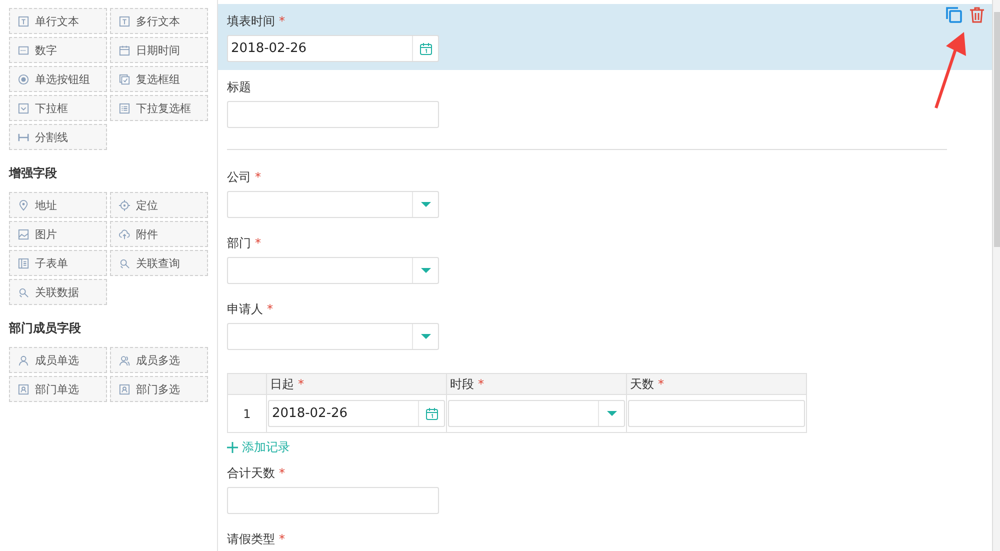 This screenshot has height=551, width=1000. I want to click on selected-field-panel: 填表时间 * 2018-02-26, so click(605, 37).